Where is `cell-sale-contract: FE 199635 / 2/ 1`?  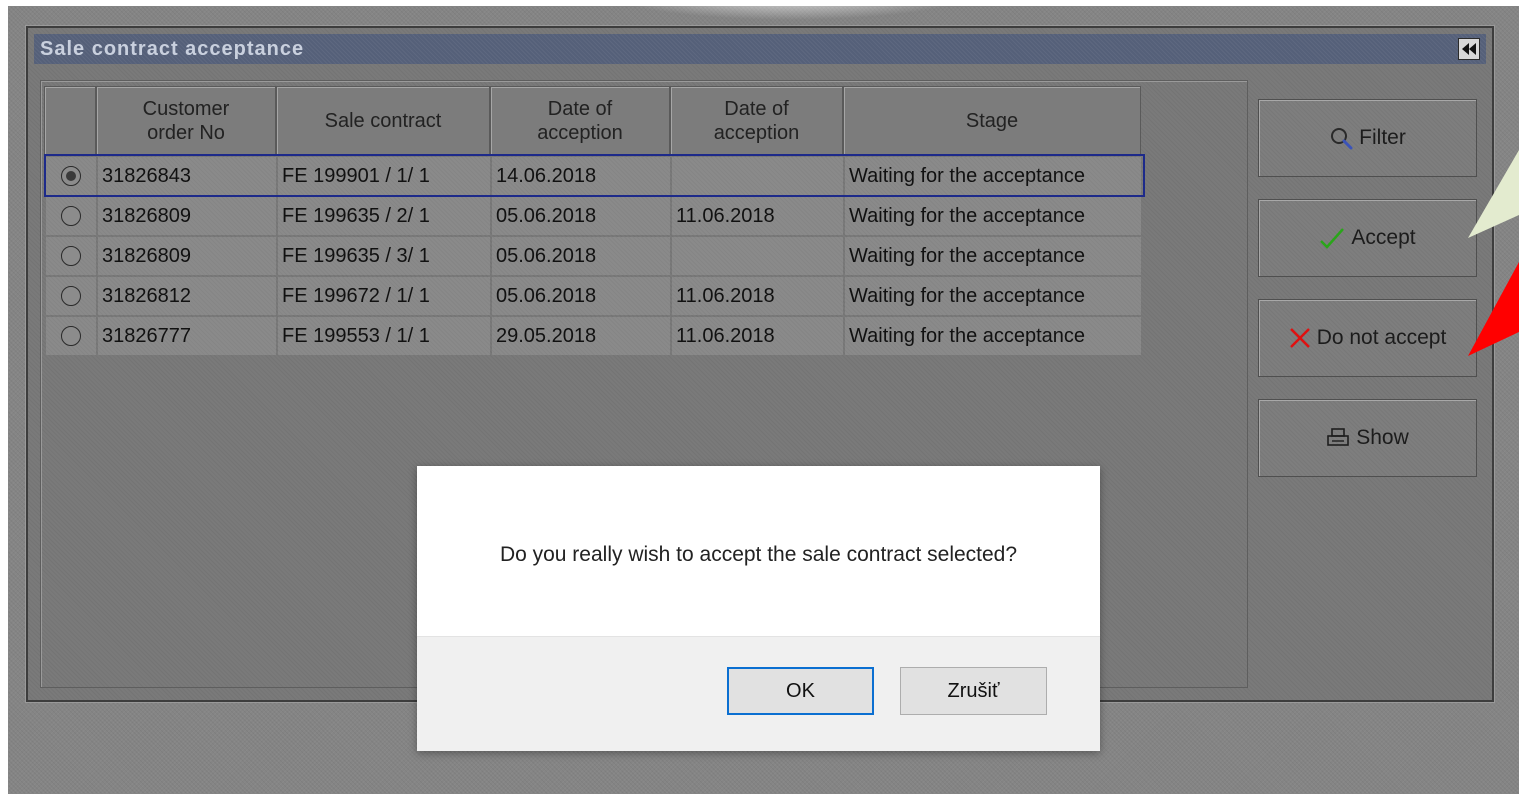
cell-sale-contract: FE 199635 / 2/ 1 is located at coordinates (384, 216).